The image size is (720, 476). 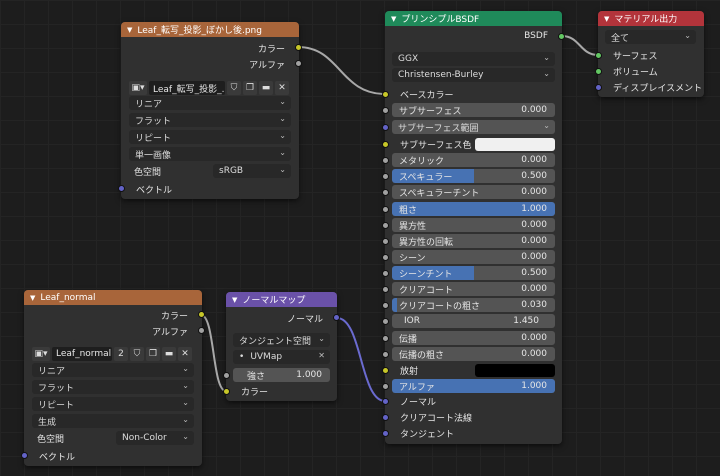 What do you see at coordinates (385, 433) in the screenshot?
I see `tangent-socket` at bounding box center [385, 433].